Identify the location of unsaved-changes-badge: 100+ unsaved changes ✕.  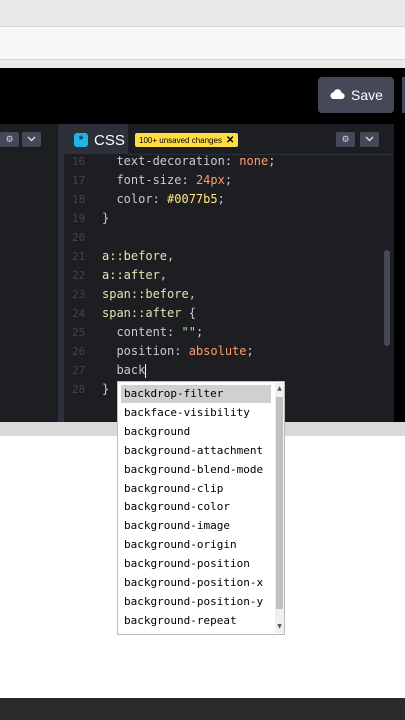
(187, 140).